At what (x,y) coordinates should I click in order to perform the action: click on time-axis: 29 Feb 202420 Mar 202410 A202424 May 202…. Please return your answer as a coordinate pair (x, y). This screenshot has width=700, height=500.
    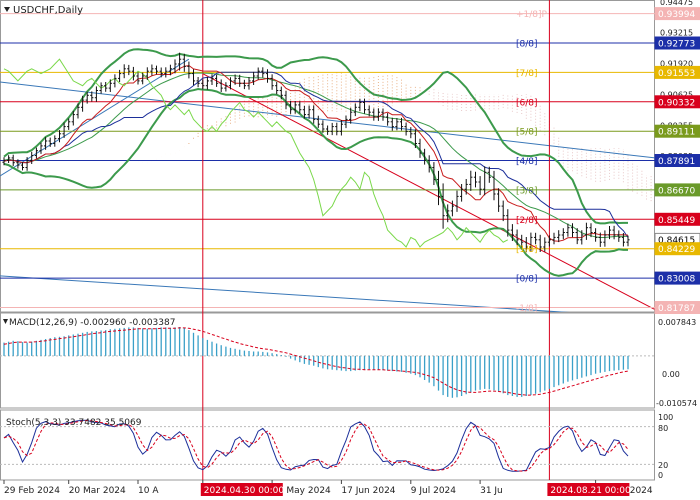
    Looking at the image, I should click on (328, 488).